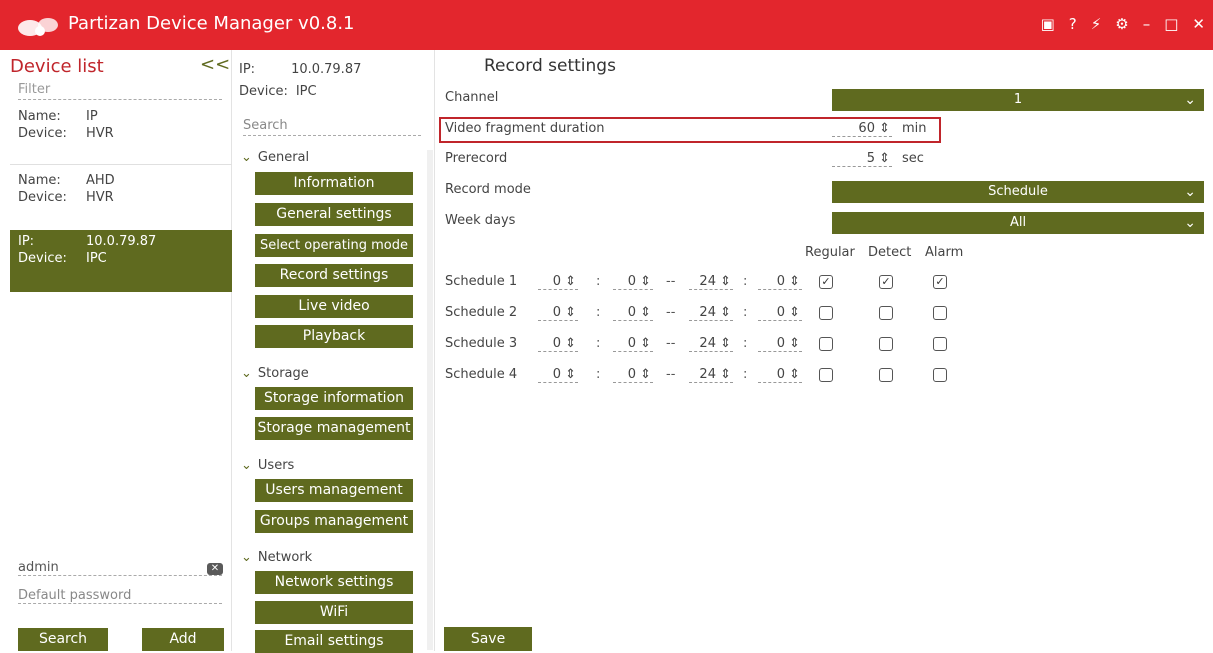 The width and height of the screenshot is (1213, 653). What do you see at coordinates (334, 275) in the screenshot?
I see `nav-record-settings: Record settings` at bounding box center [334, 275].